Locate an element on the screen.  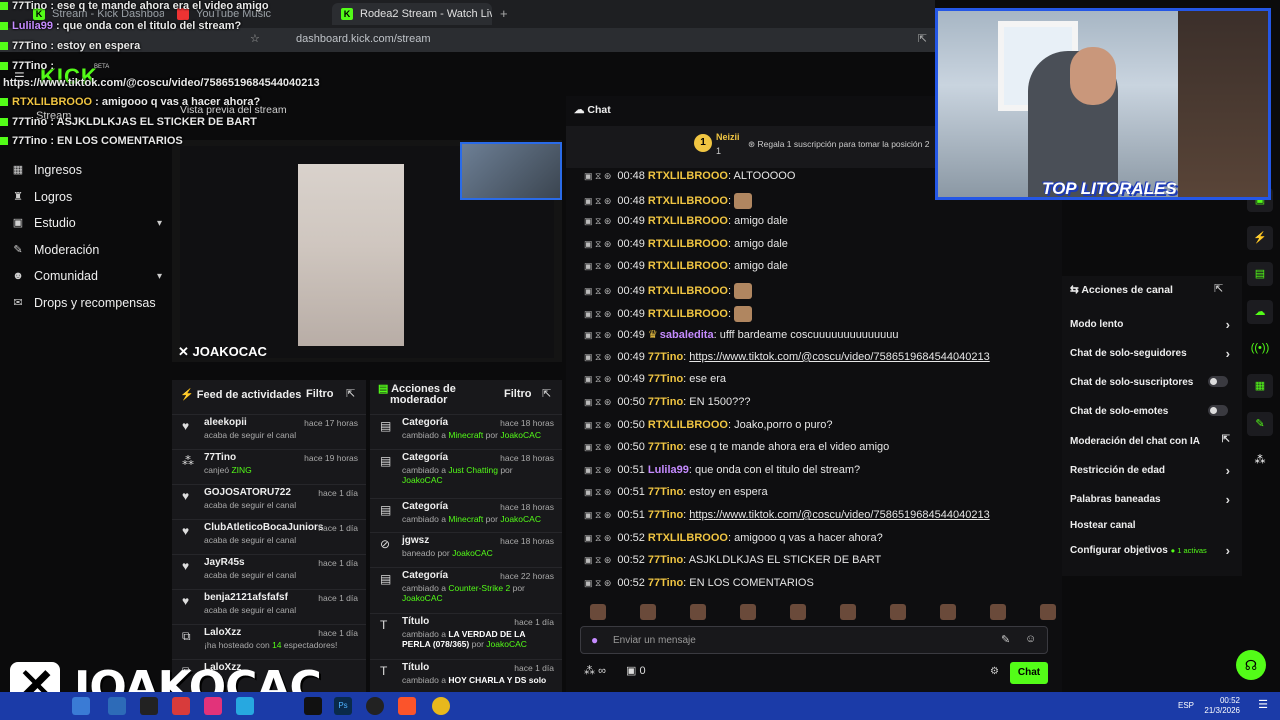
mod-list-icon: ▦ is located at coordinates (1260, 386).